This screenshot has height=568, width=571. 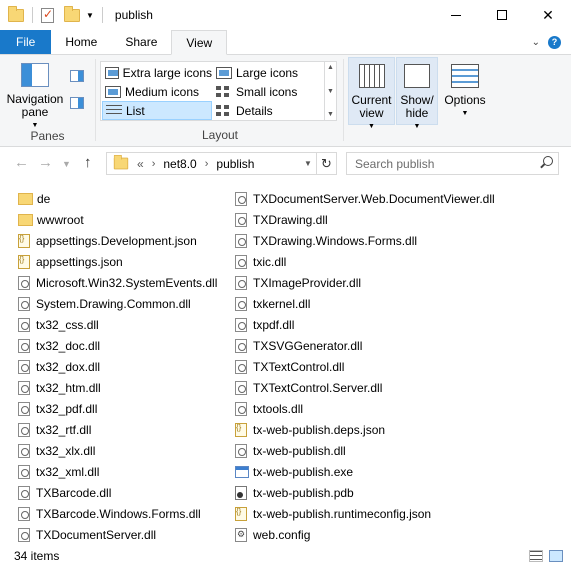 What do you see at coordinates (365, 492) in the screenshot?
I see `file-item: tx-web-publish.pdb` at bounding box center [365, 492].